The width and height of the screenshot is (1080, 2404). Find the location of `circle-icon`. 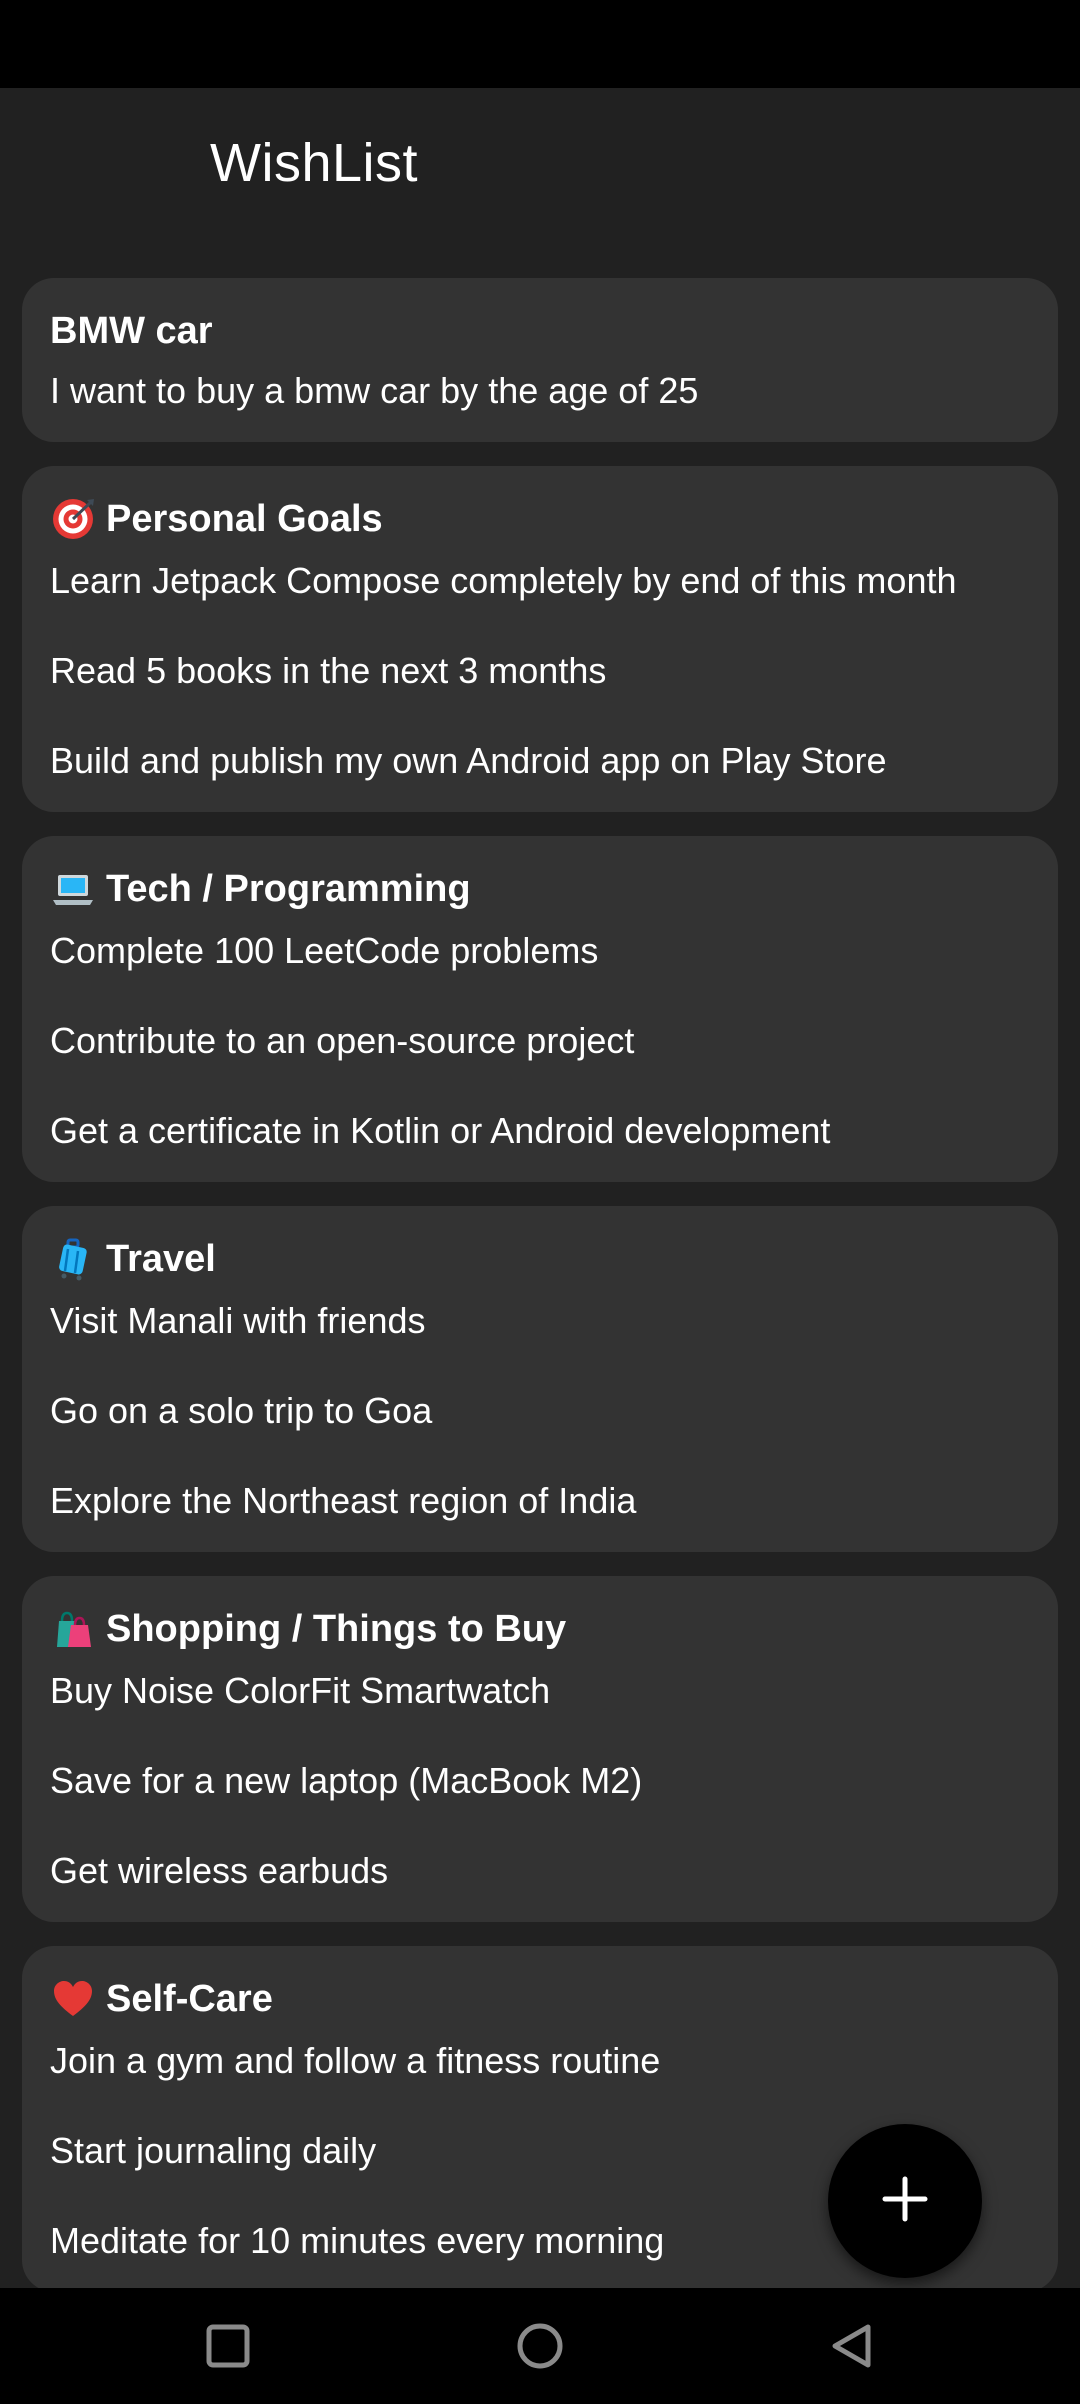

circle-icon is located at coordinates (540, 2348).